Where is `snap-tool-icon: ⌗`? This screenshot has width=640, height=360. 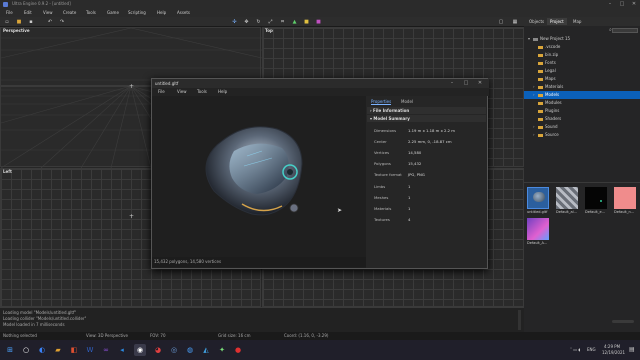 snap-tool-icon: ⌗ is located at coordinates (282, 22).